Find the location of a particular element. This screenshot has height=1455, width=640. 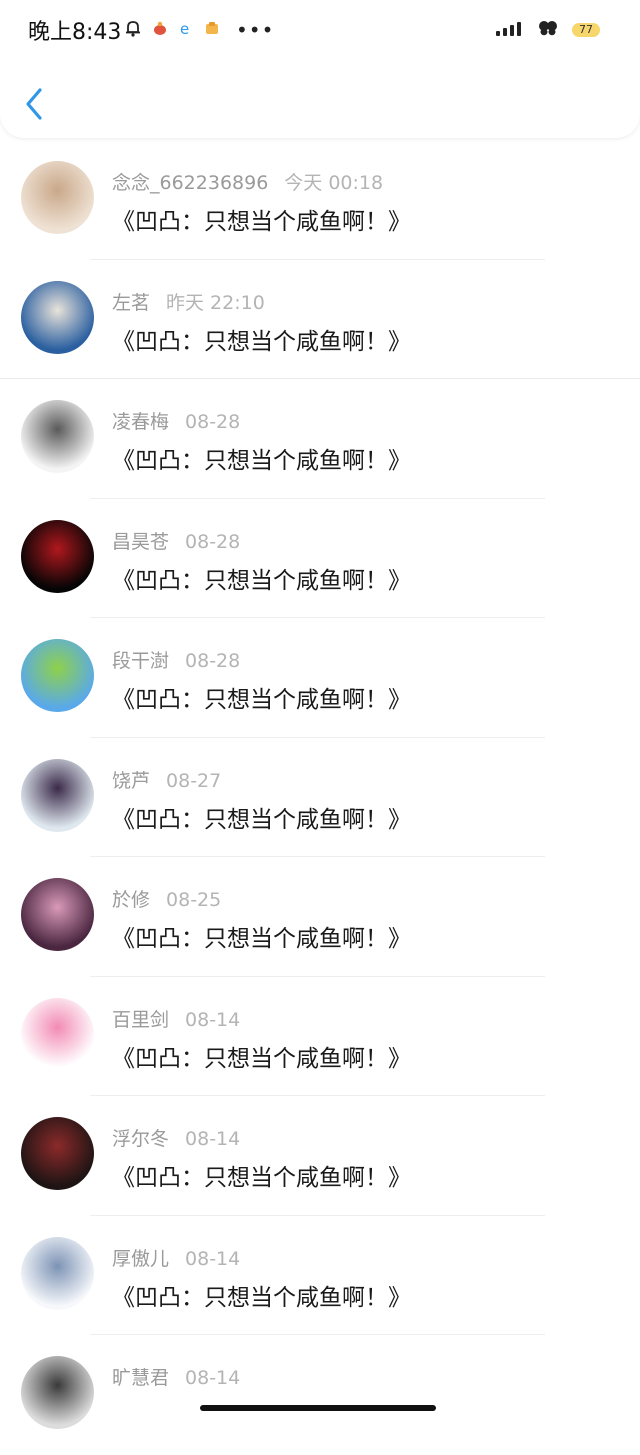

signal-icon is located at coordinates (510, 30).